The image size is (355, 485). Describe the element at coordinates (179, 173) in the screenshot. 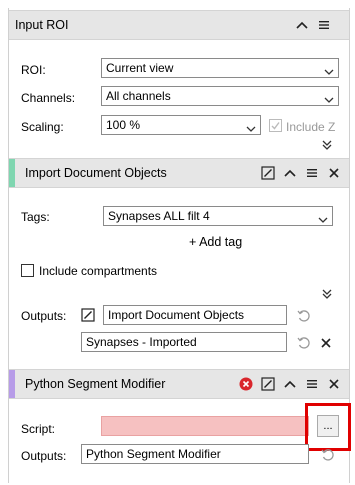

I see `import-doc-header: Import Document Objects` at that location.